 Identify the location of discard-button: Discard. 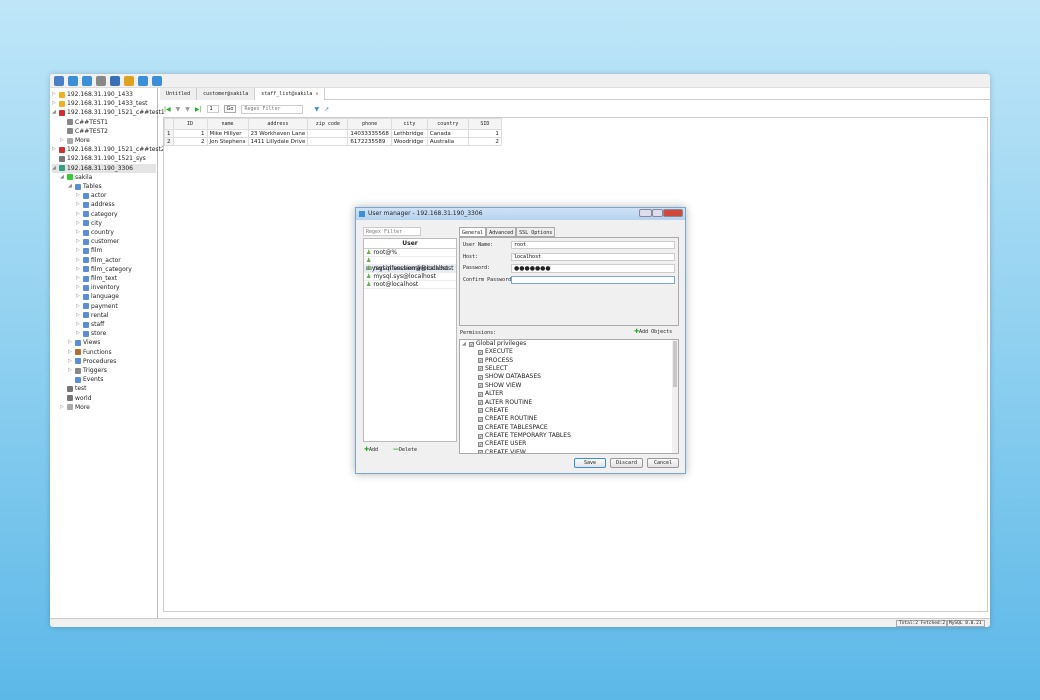
(626, 463).